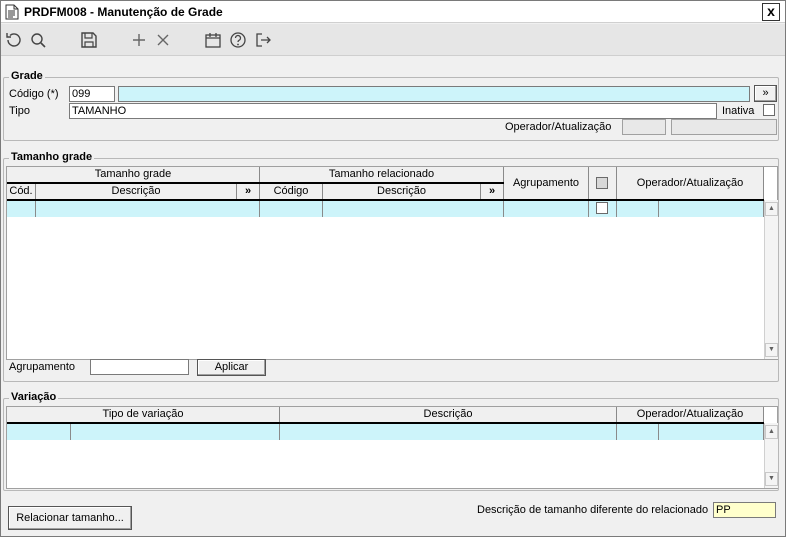 The width and height of the screenshot is (786, 537). I want to click on undo-icon, so click(14, 40).